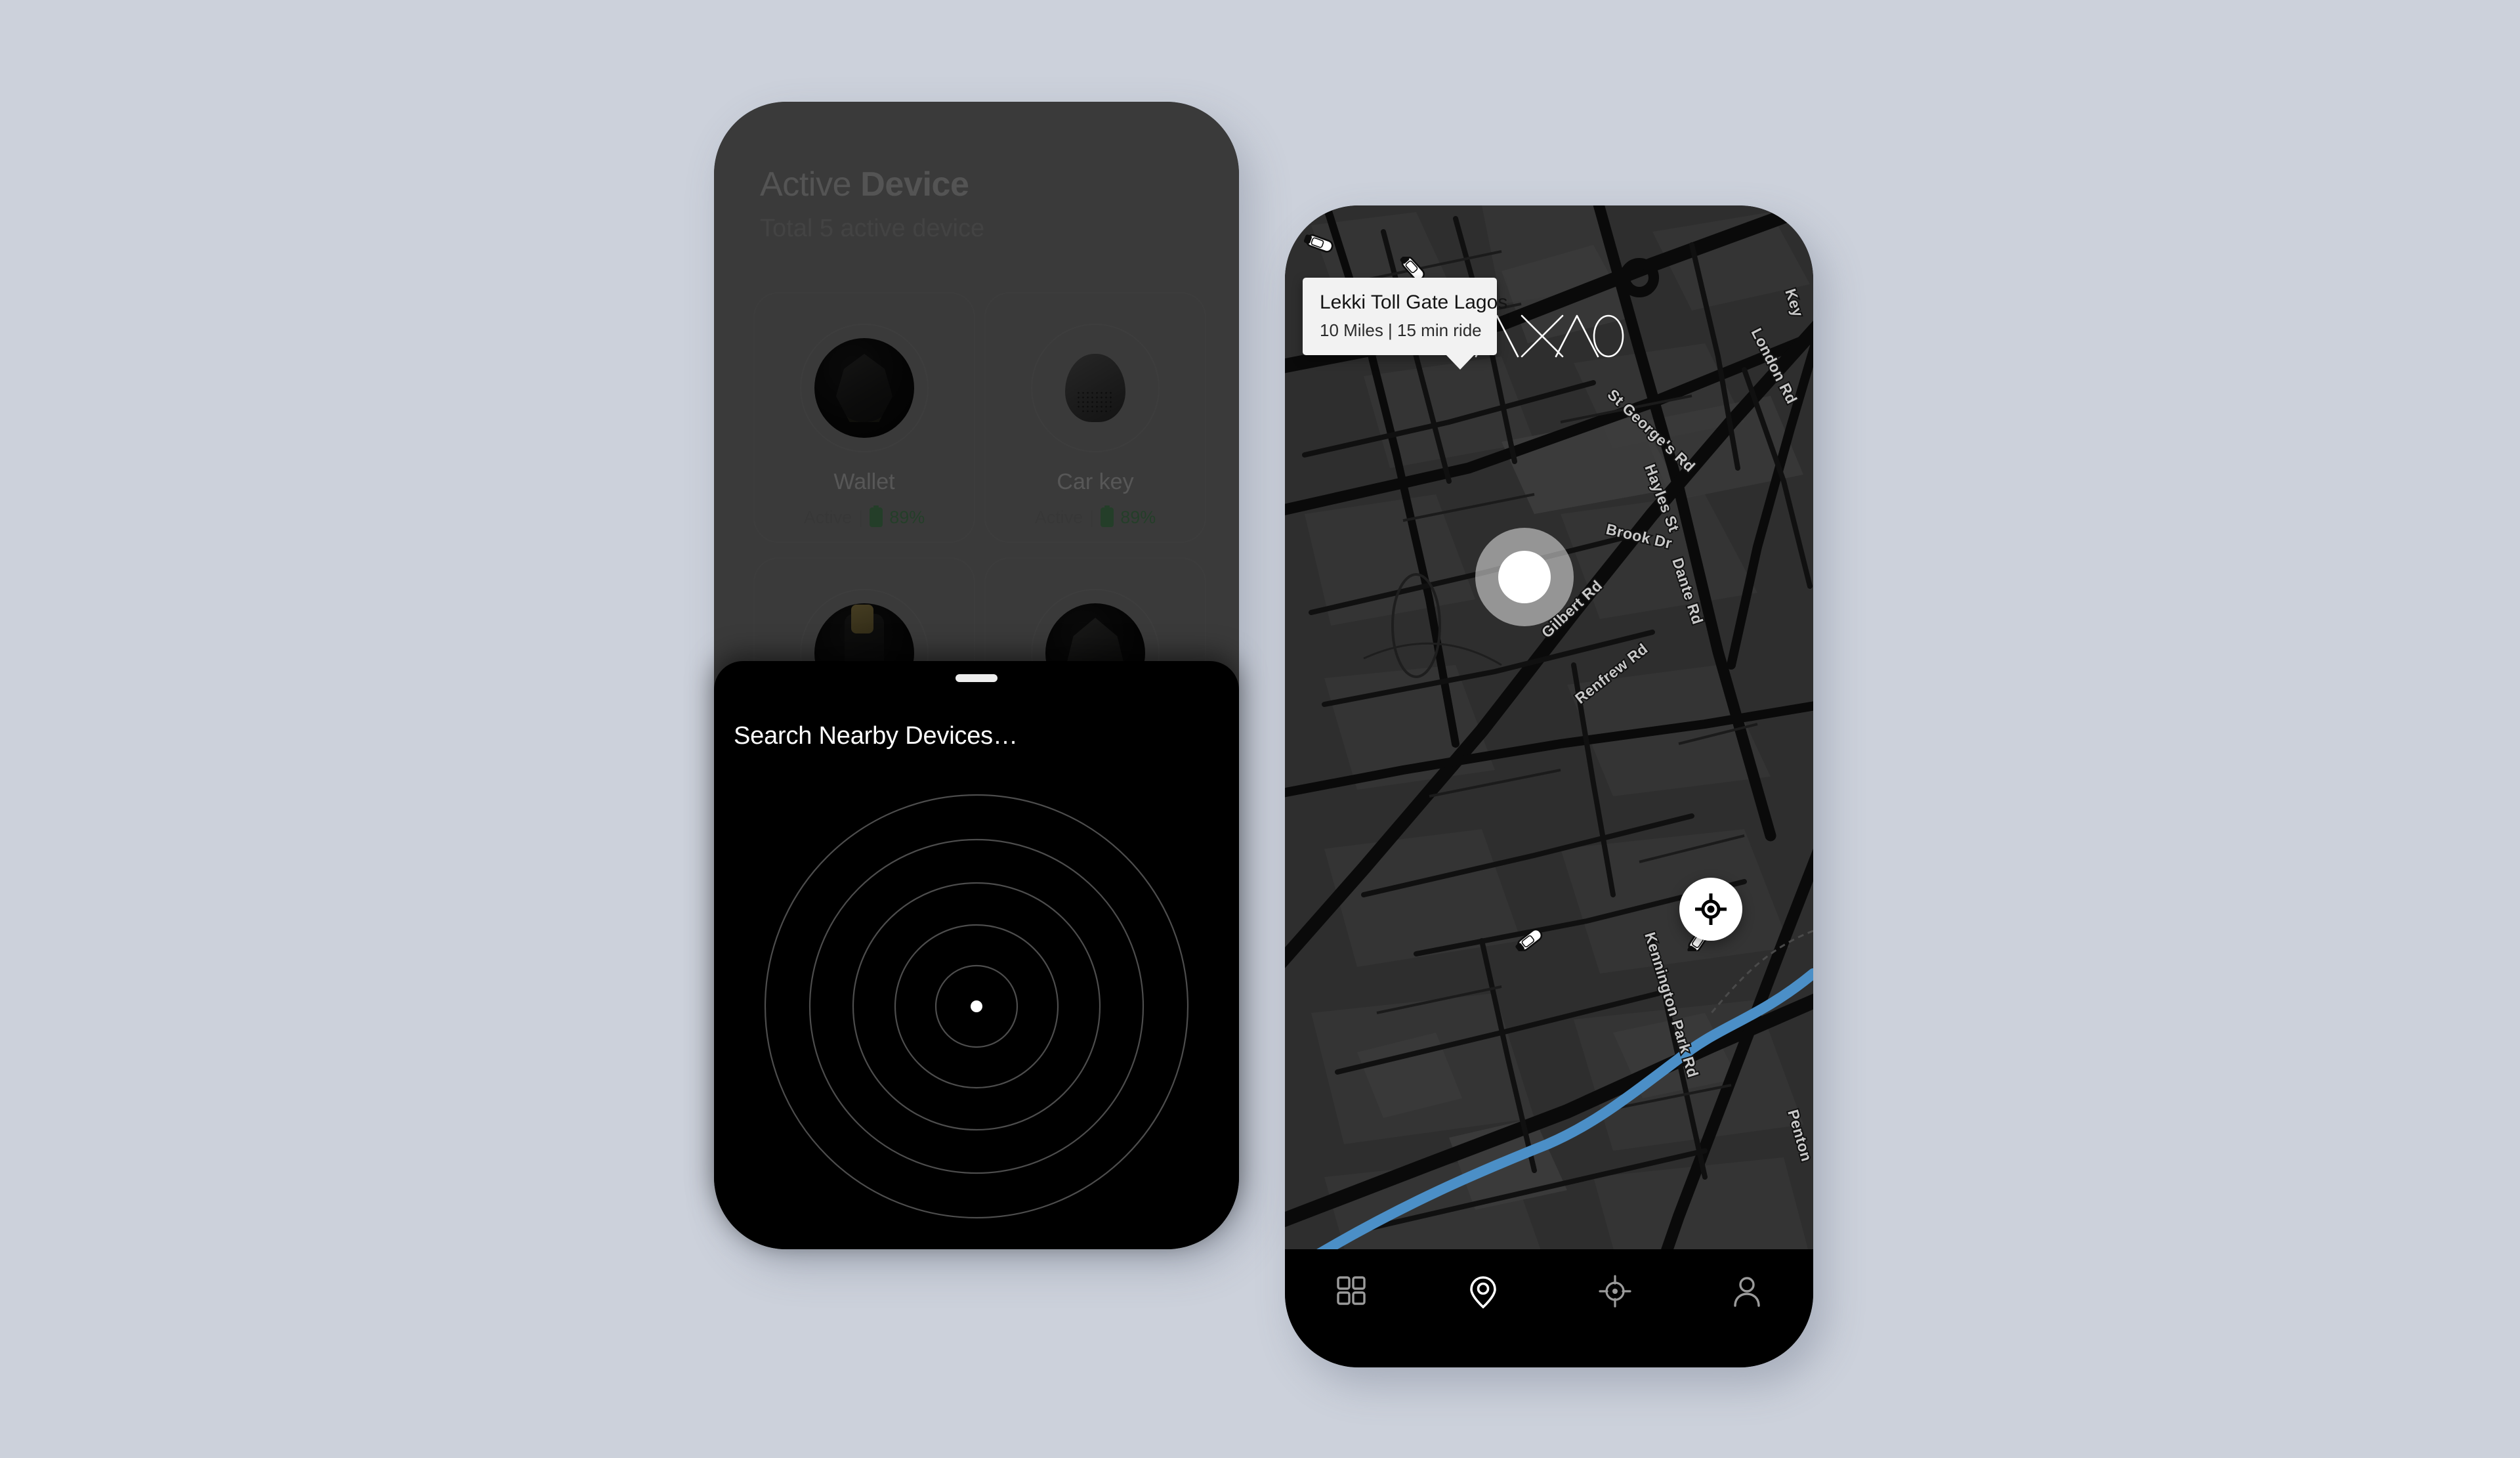 Image resolution: width=2520 pixels, height=1458 pixels. I want to click on nav-item-track, so click(1615, 1291).